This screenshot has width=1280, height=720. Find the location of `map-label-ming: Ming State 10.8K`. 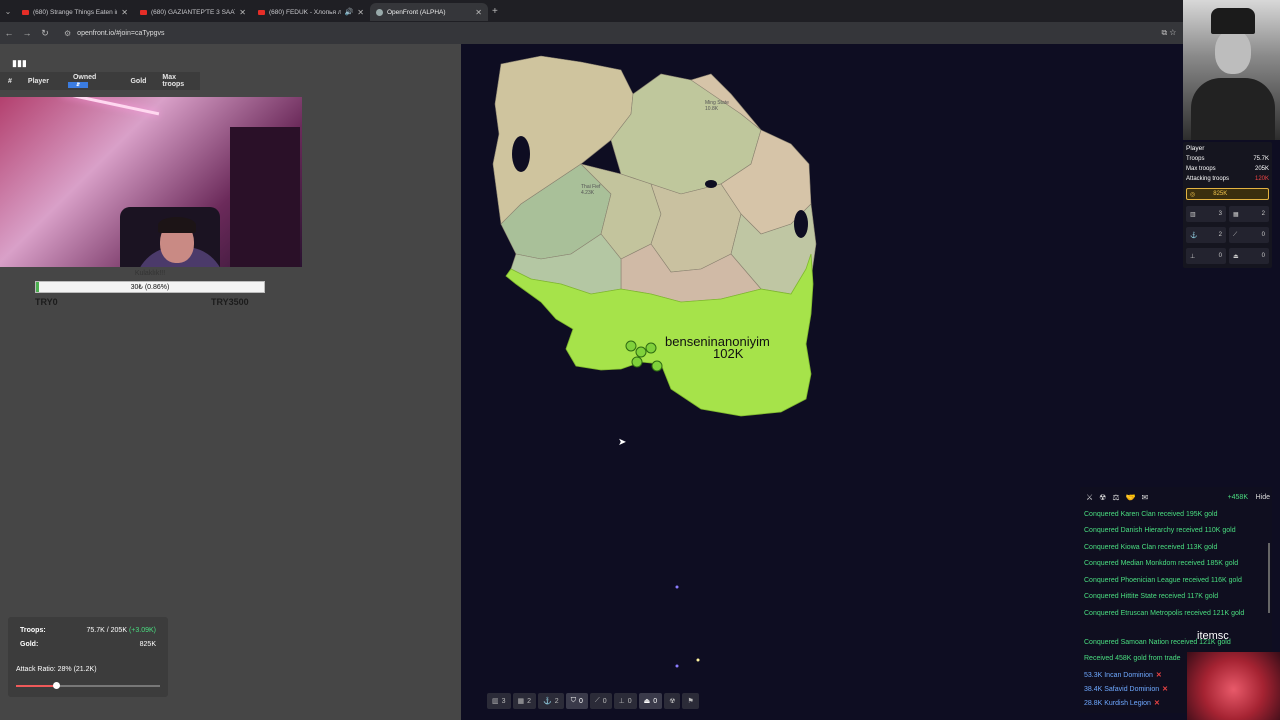

map-label-ming: Ming State 10.8K is located at coordinates (717, 106).